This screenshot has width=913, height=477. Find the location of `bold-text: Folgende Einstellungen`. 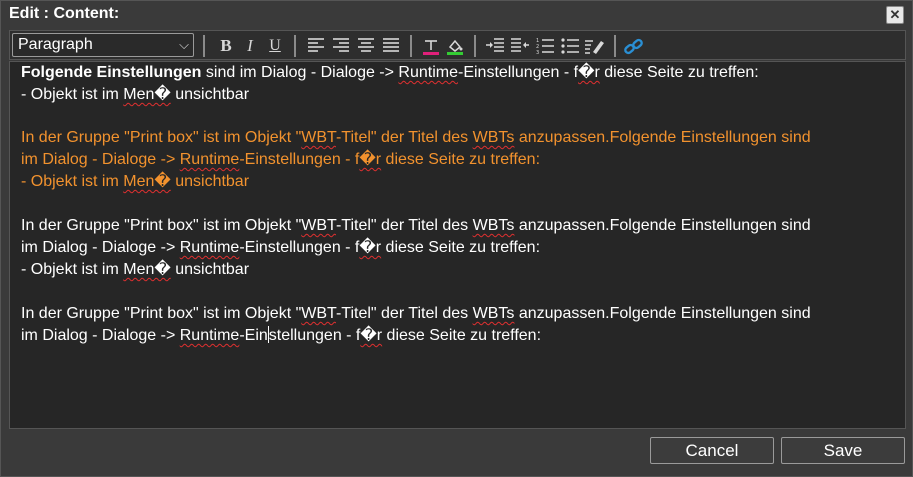

bold-text: Folgende Einstellungen is located at coordinates (111, 72).